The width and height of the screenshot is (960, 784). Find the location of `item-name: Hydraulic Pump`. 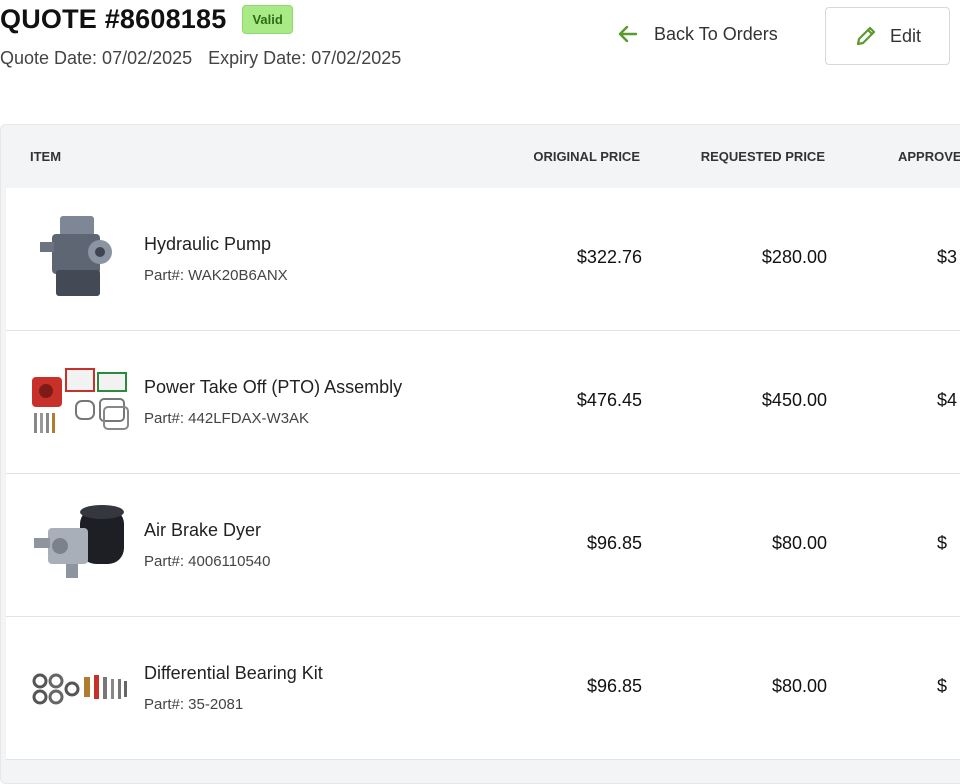

item-name: Hydraulic Pump is located at coordinates (208, 244).